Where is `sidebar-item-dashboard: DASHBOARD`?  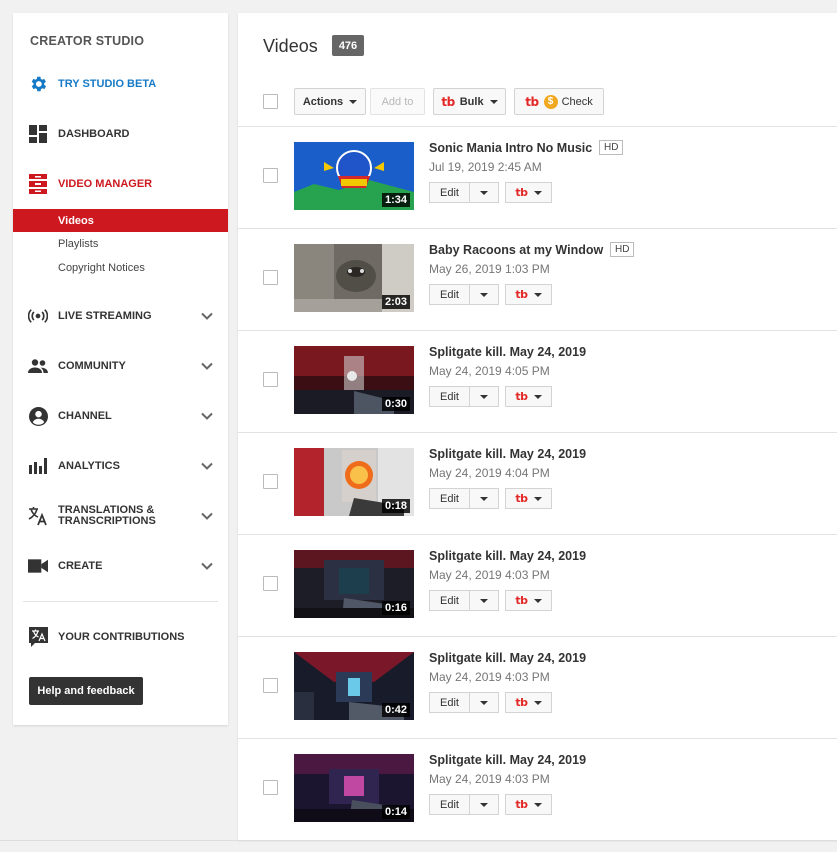
sidebar-item-dashboard: DASHBOARD is located at coordinates (120, 134).